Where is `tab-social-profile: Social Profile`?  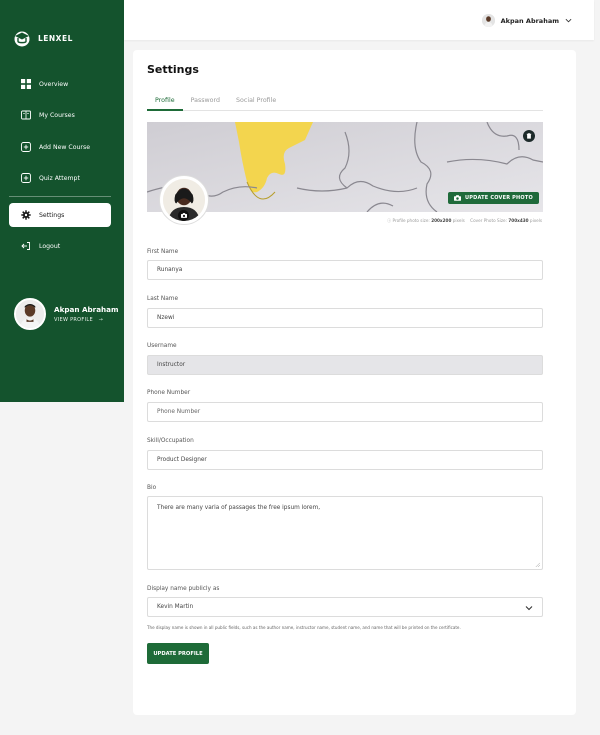
tab-social-profile: Social Profile is located at coordinates (256, 104).